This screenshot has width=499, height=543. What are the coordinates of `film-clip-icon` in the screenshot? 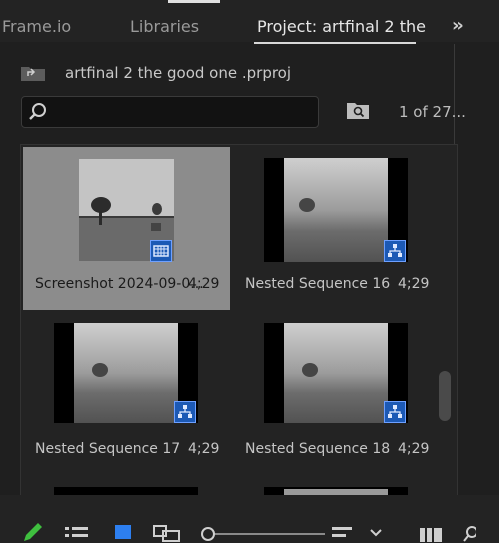 It's located at (161, 251).